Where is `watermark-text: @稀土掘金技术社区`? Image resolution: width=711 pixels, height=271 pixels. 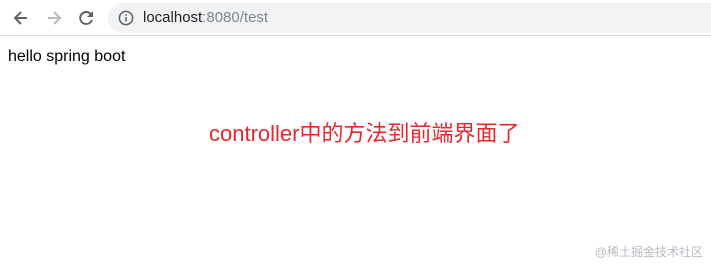
watermark-text: @稀土掘金技术社区 is located at coordinates (648, 252).